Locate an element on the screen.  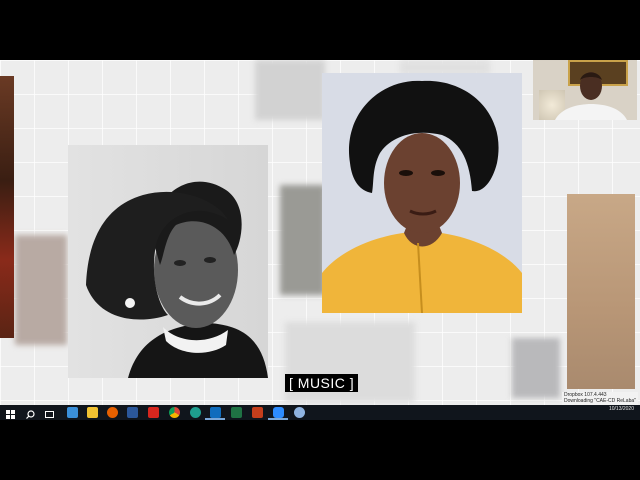
word-icon is located at coordinates (132, 412).